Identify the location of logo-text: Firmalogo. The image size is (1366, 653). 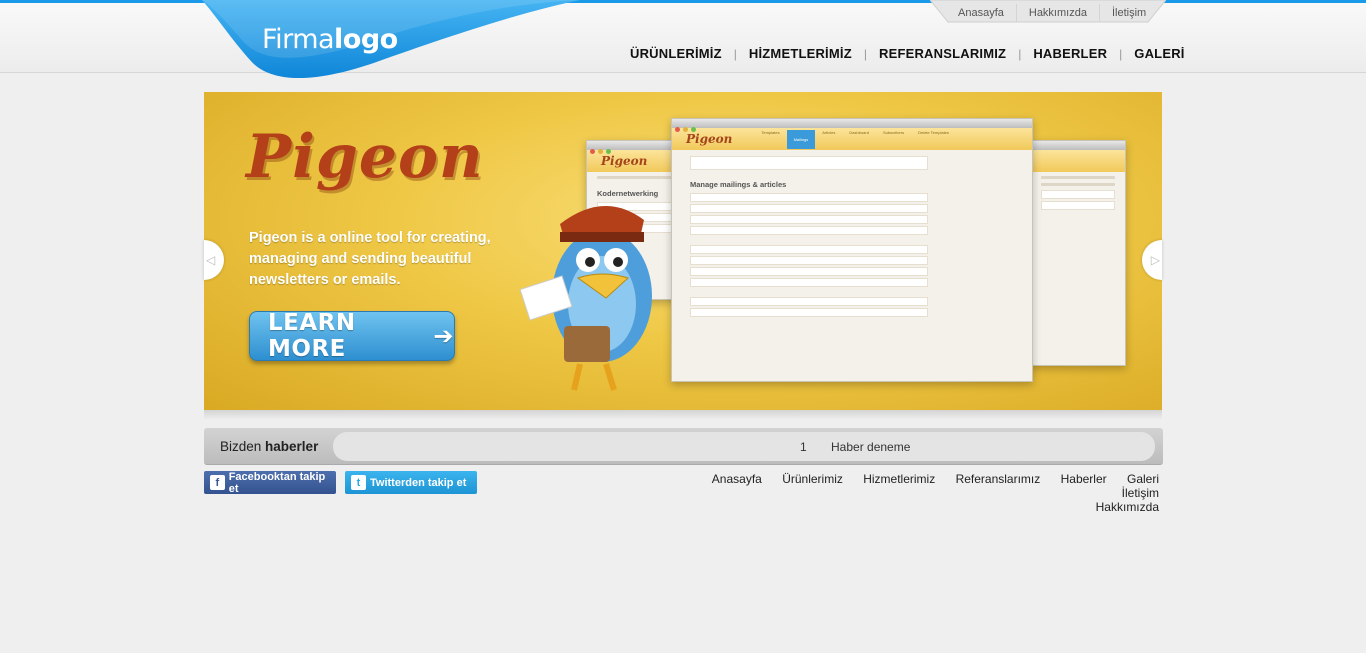
(330, 39).